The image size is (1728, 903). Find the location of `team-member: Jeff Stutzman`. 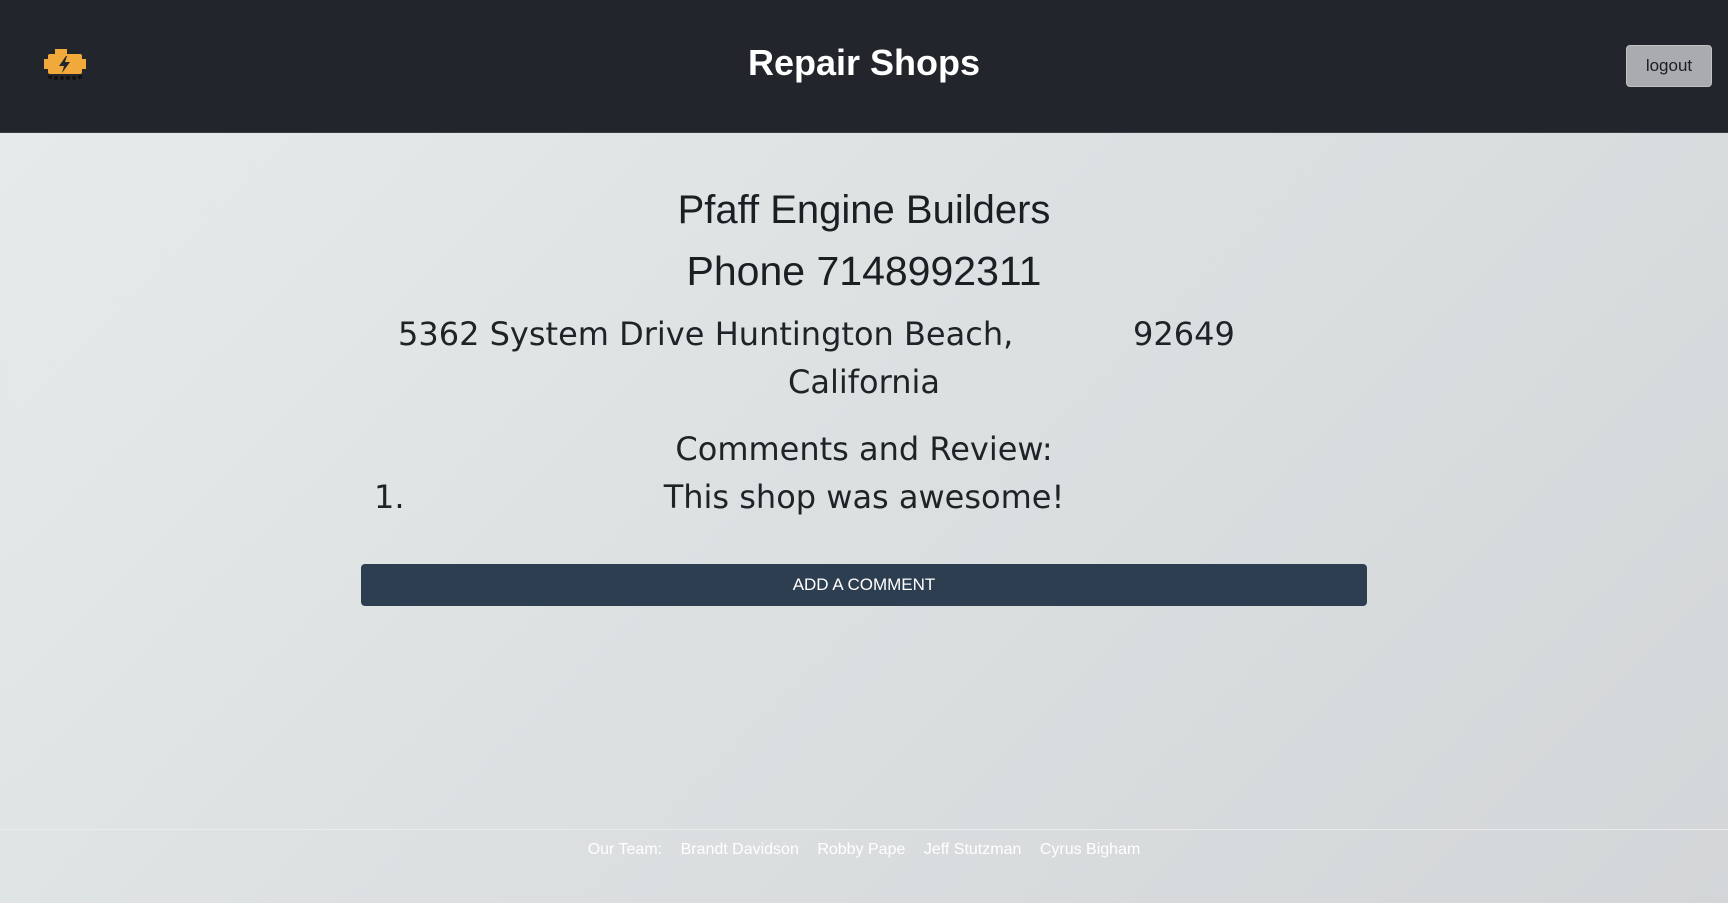

team-member: Jeff Stutzman is located at coordinates (972, 849).